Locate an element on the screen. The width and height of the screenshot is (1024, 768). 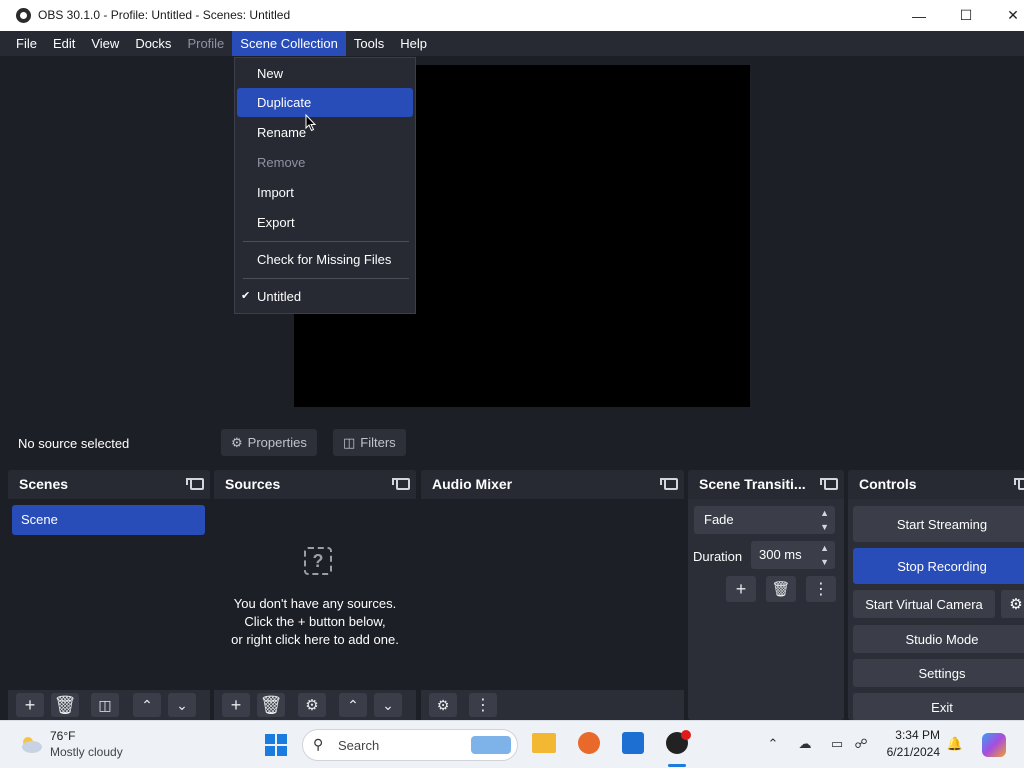
menu-edit: Edit is located at coordinates (64, 43).